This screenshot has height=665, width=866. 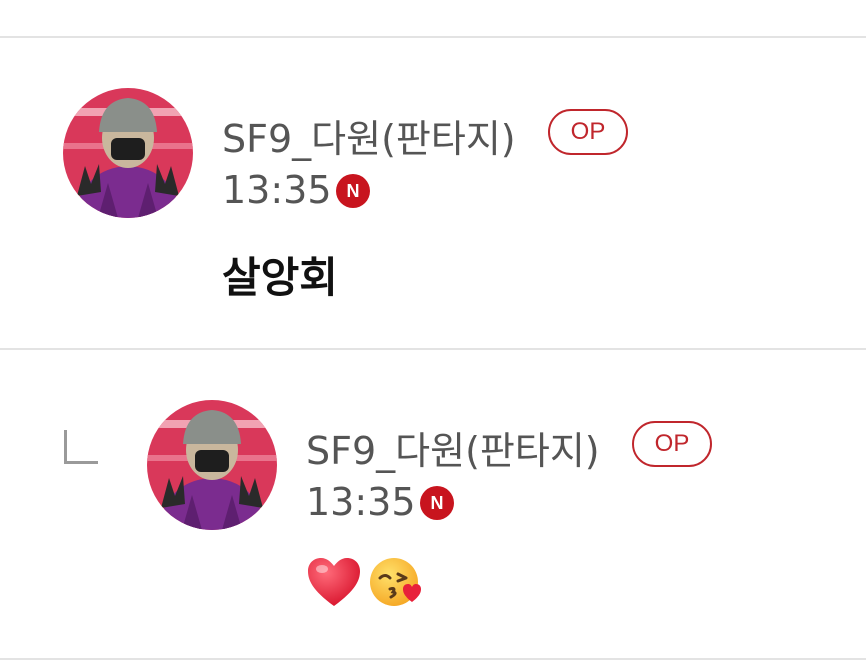 What do you see at coordinates (433, 659) in the screenshot?
I see `bottom-divider` at bounding box center [433, 659].